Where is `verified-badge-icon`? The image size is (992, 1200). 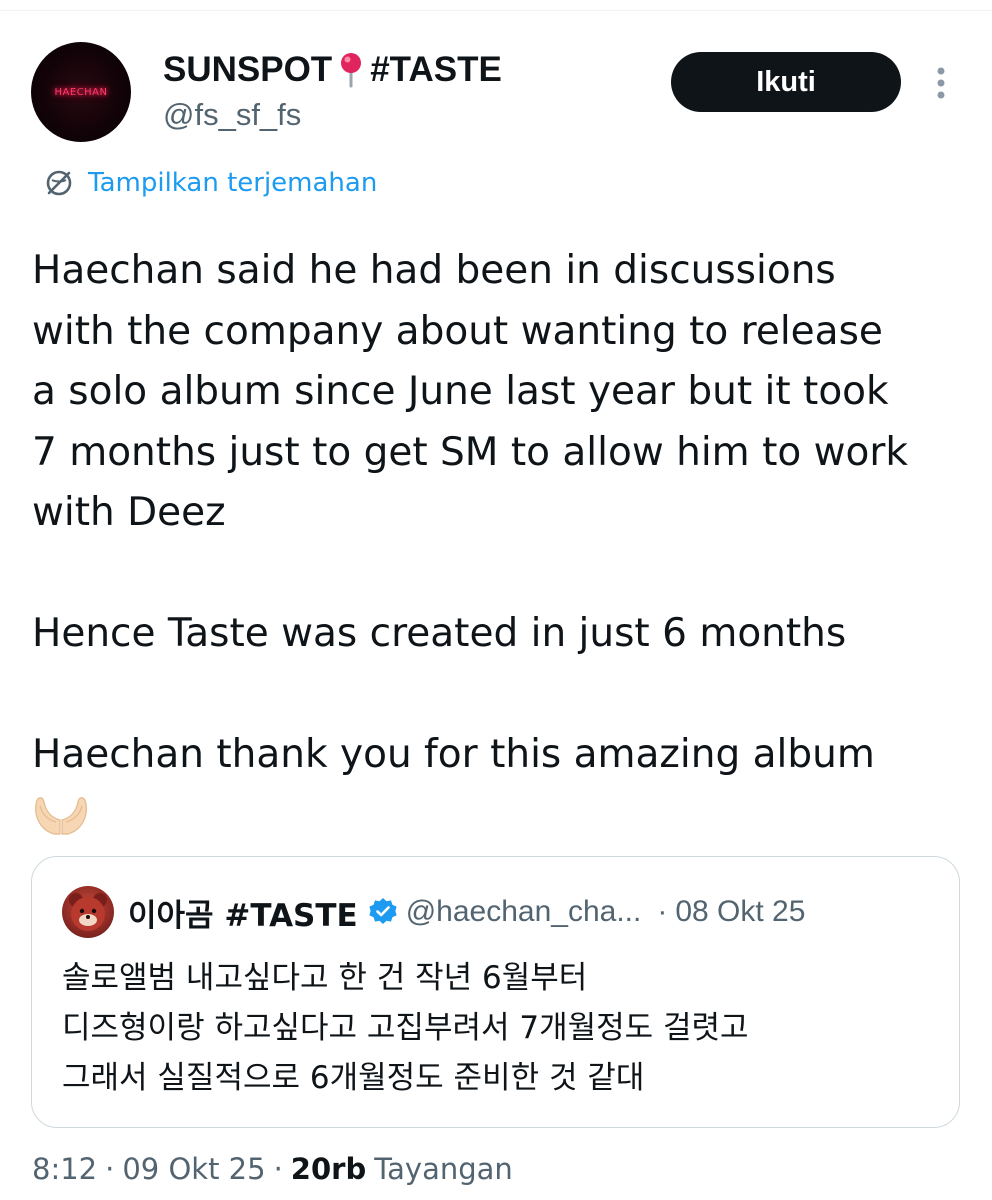
verified-badge-icon is located at coordinates (383, 911).